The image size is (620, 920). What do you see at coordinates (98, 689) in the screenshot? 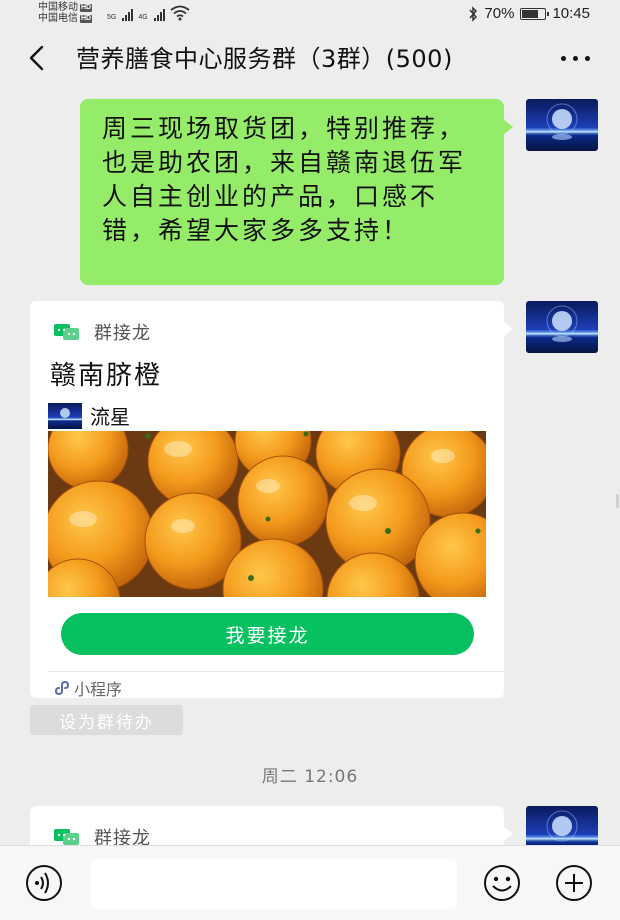
I see `mini-program-label: 小程序` at bounding box center [98, 689].